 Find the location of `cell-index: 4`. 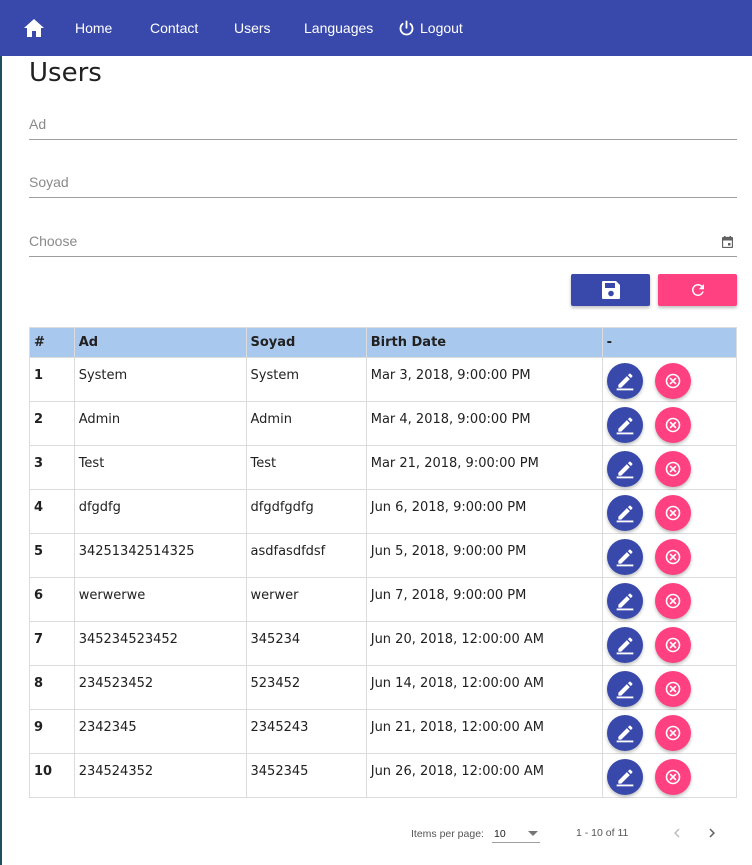

cell-index: 4 is located at coordinates (52, 511).